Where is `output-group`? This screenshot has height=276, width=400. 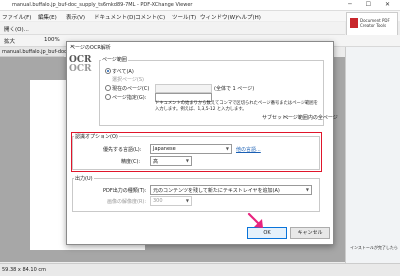 output-group is located at coordinates (196, 195).